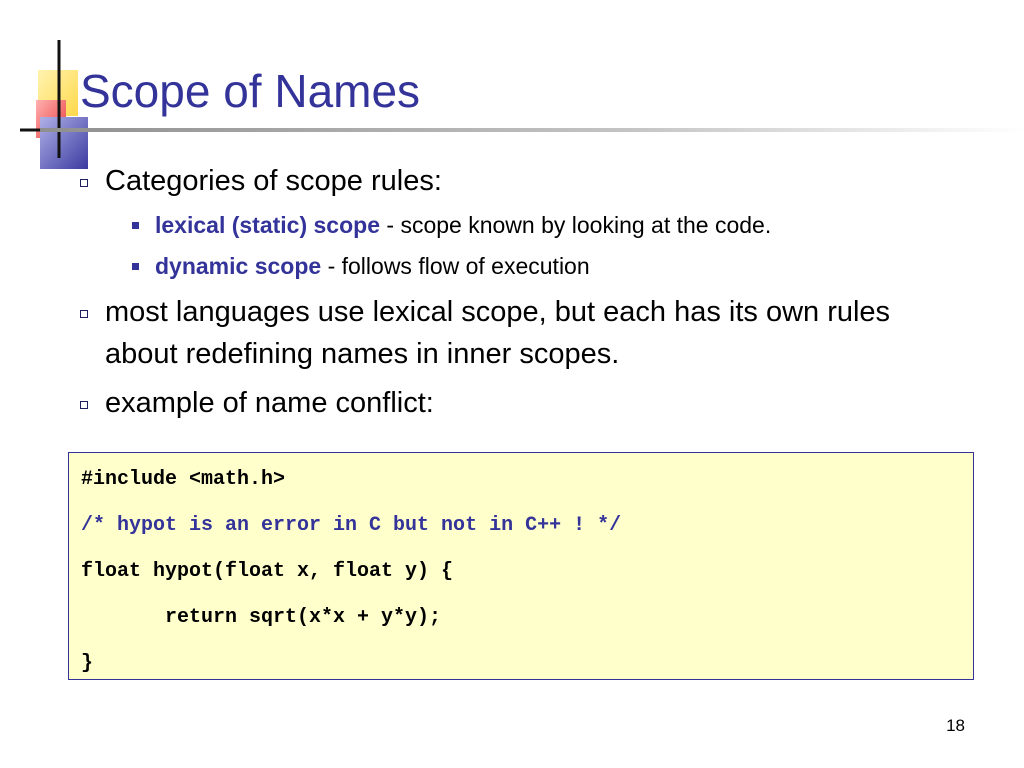 Image resolution: width=1024 pixels, height=768 pixels. I want to click on bullet-item: Categories of scope rules:, so click(520, 181).